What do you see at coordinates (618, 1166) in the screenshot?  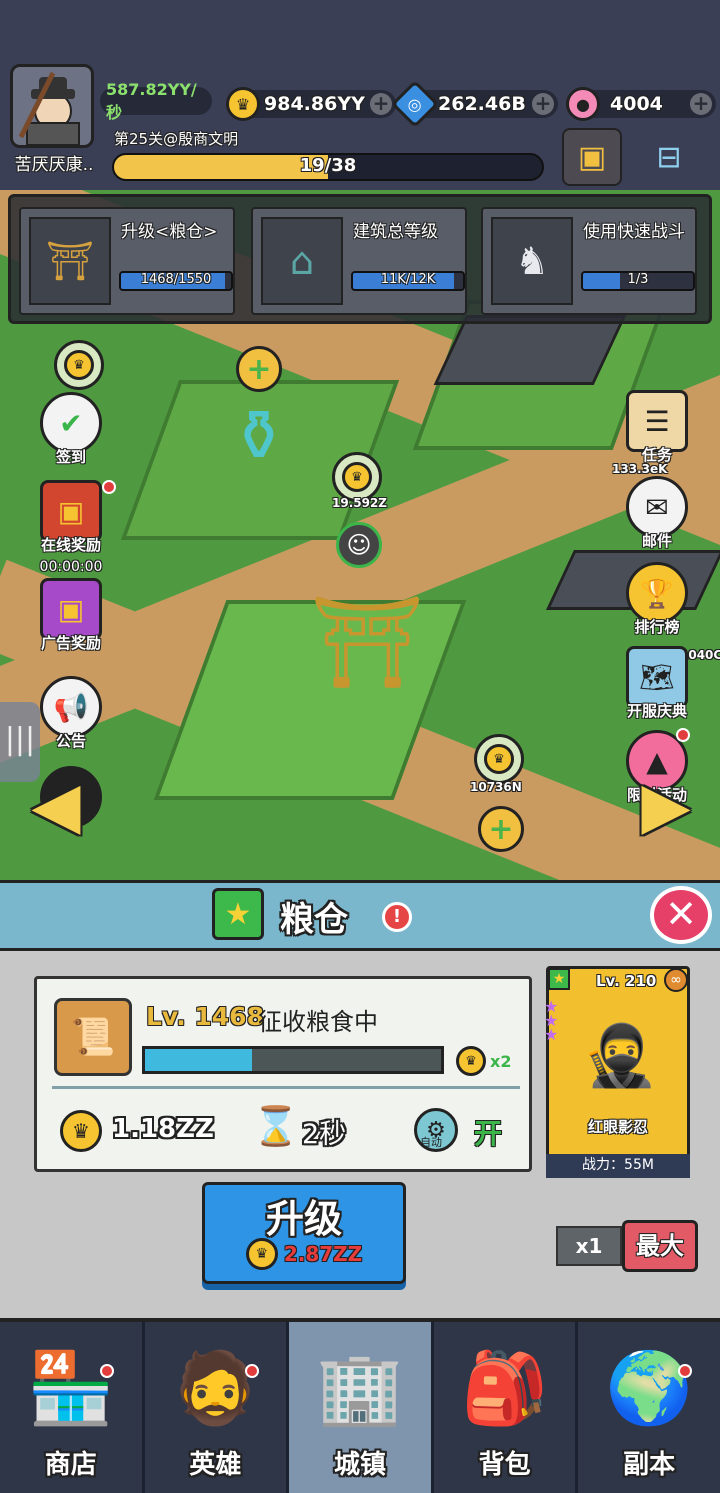 I see `hero-power: 战力：55M` at bounding box center [618, 1166].